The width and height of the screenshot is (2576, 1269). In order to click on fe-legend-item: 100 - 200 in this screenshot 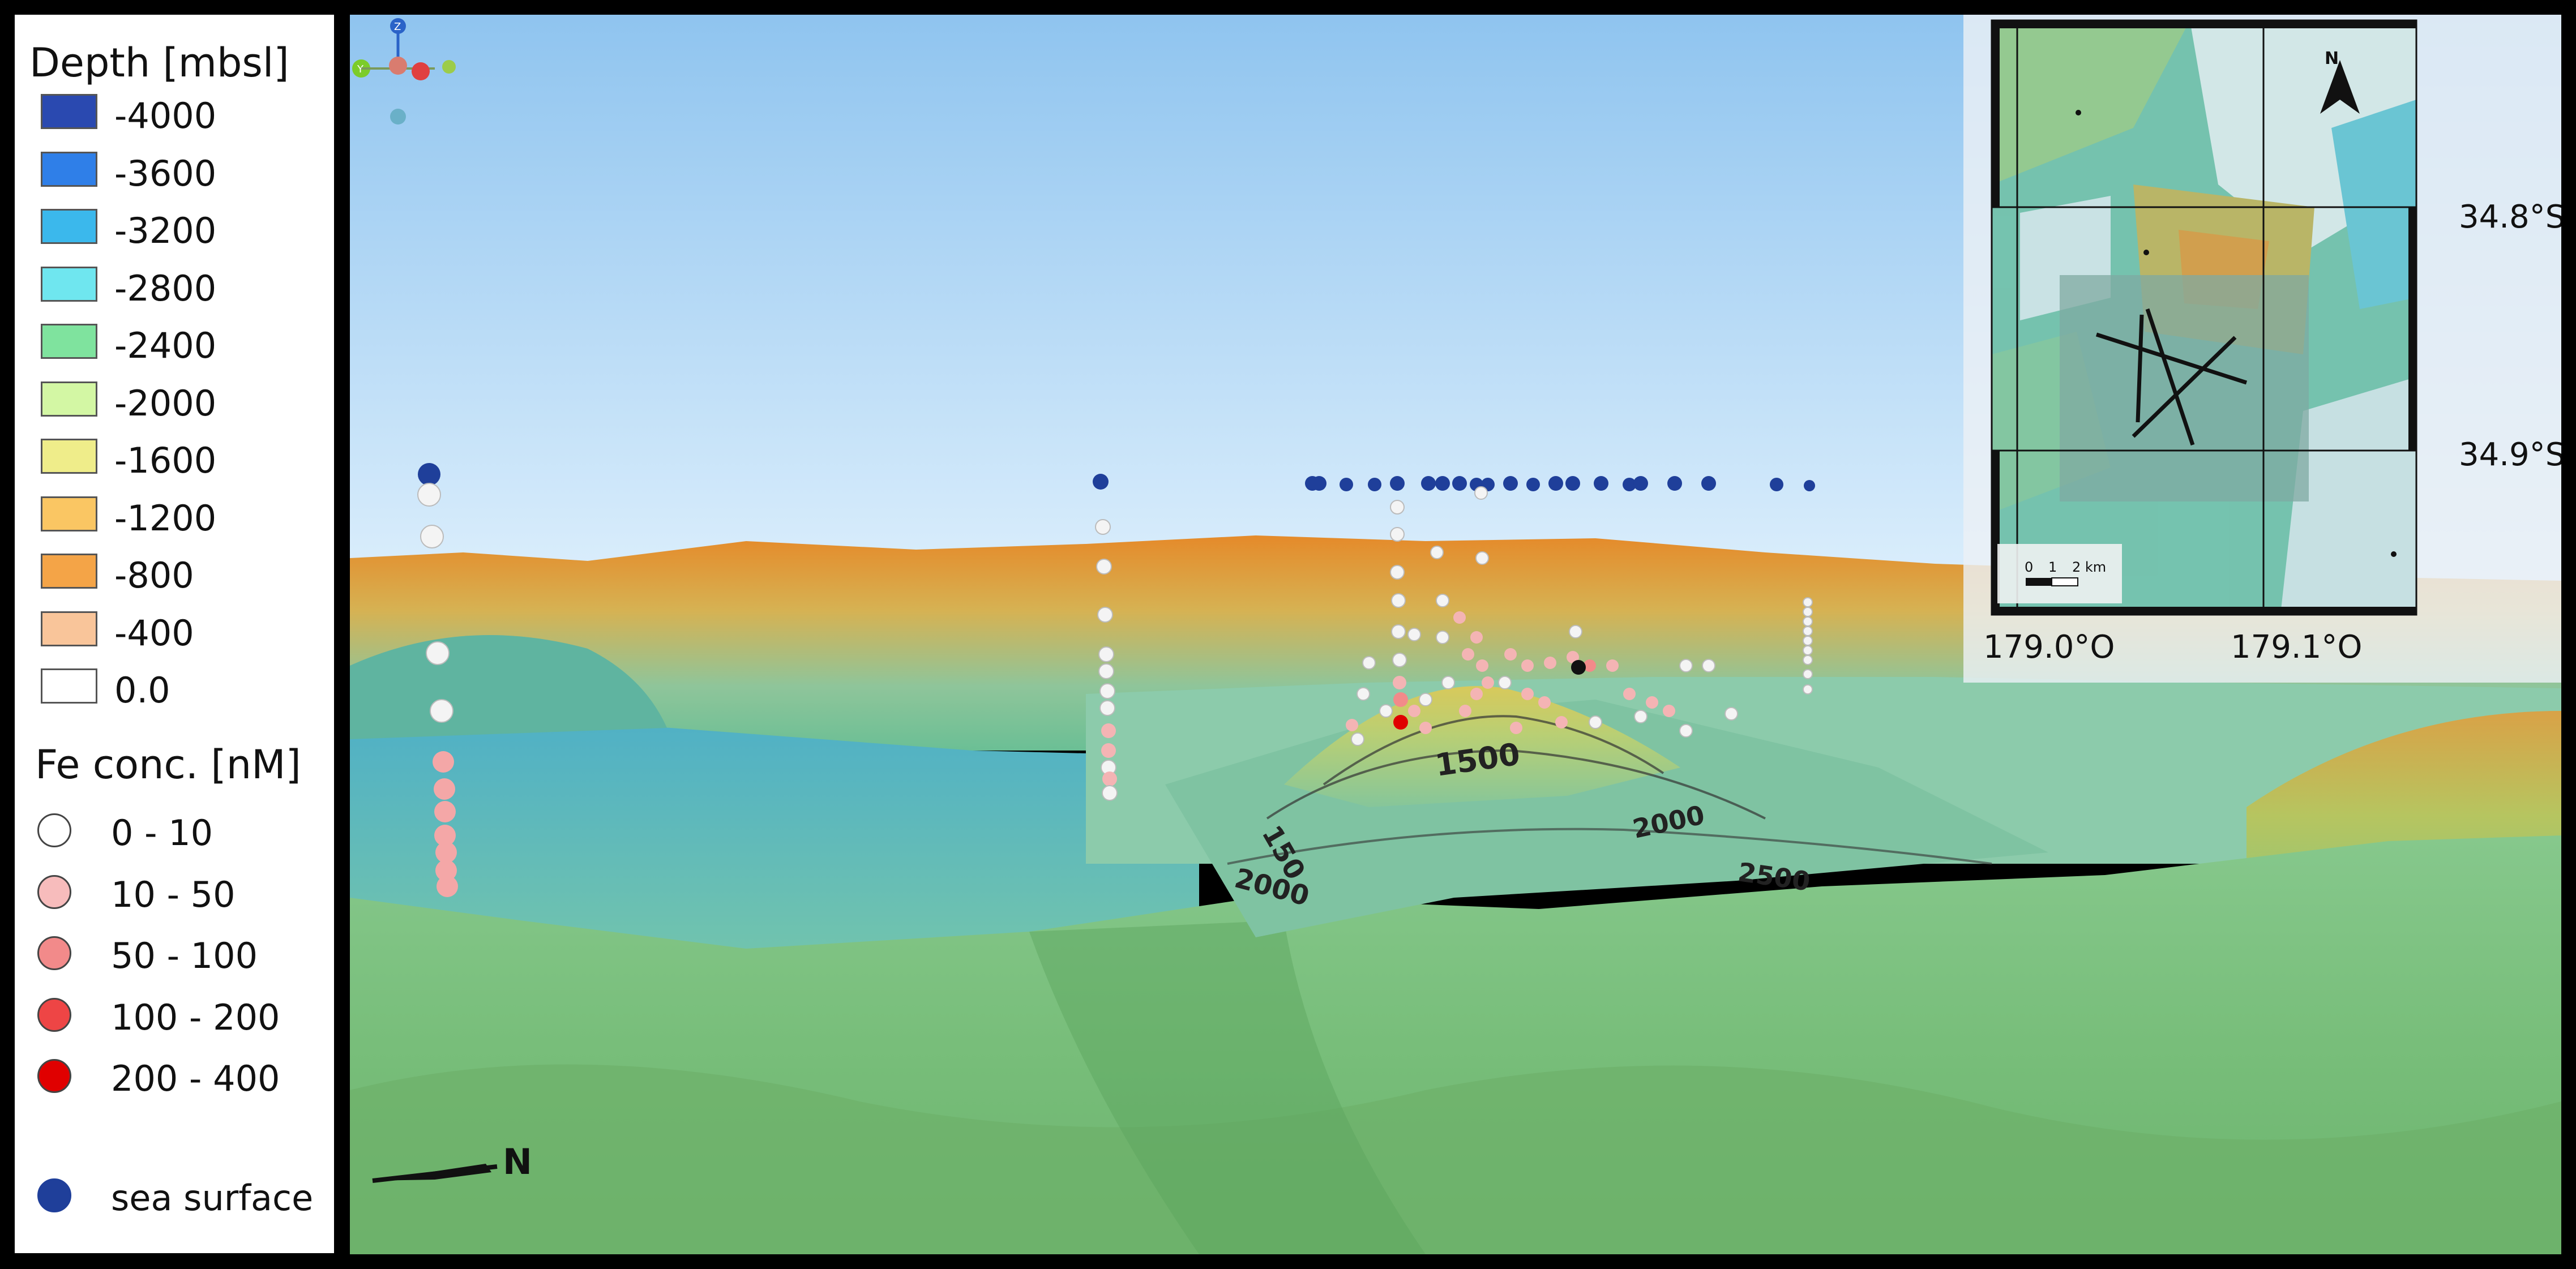, I will do `click(178, 1019)`.